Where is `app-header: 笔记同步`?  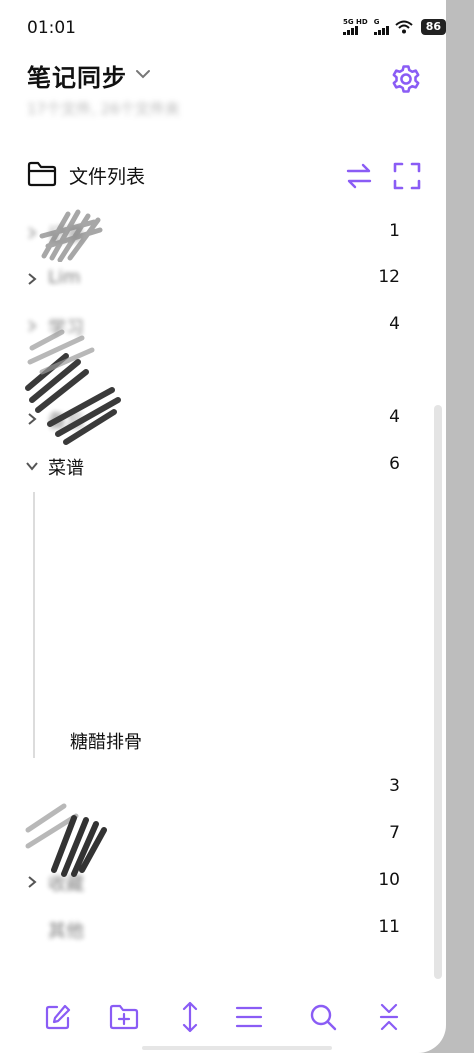 app-header: 笔记同步 is located at coordinates (88, 75).